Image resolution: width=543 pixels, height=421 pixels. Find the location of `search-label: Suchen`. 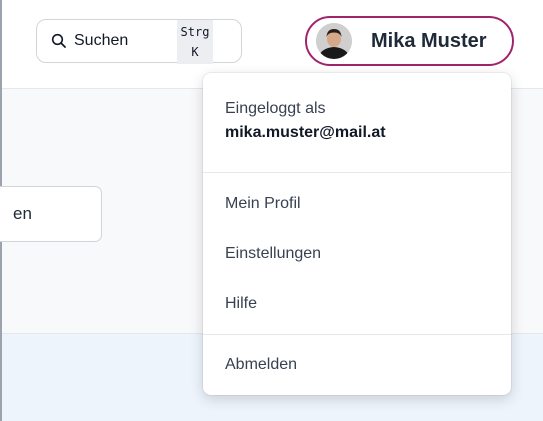

search-label: Suchen is located at coordinates (101, 40).